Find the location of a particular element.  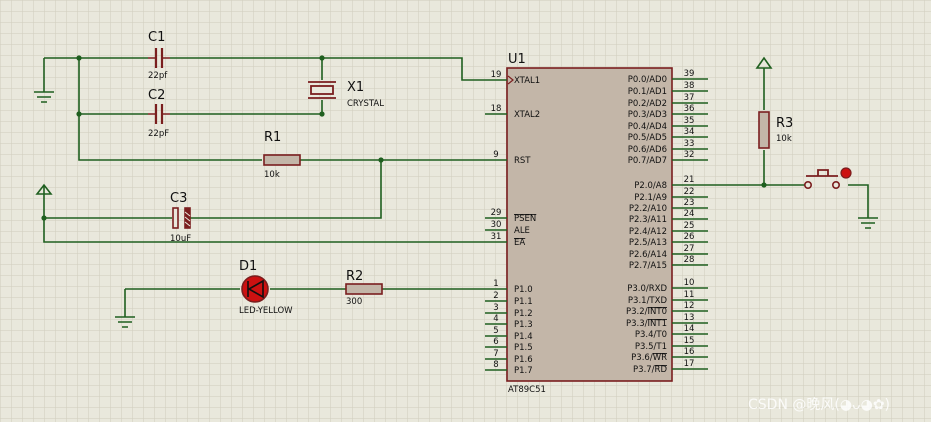

chip-pin-number: 10 is located at coordinates (689, 283).